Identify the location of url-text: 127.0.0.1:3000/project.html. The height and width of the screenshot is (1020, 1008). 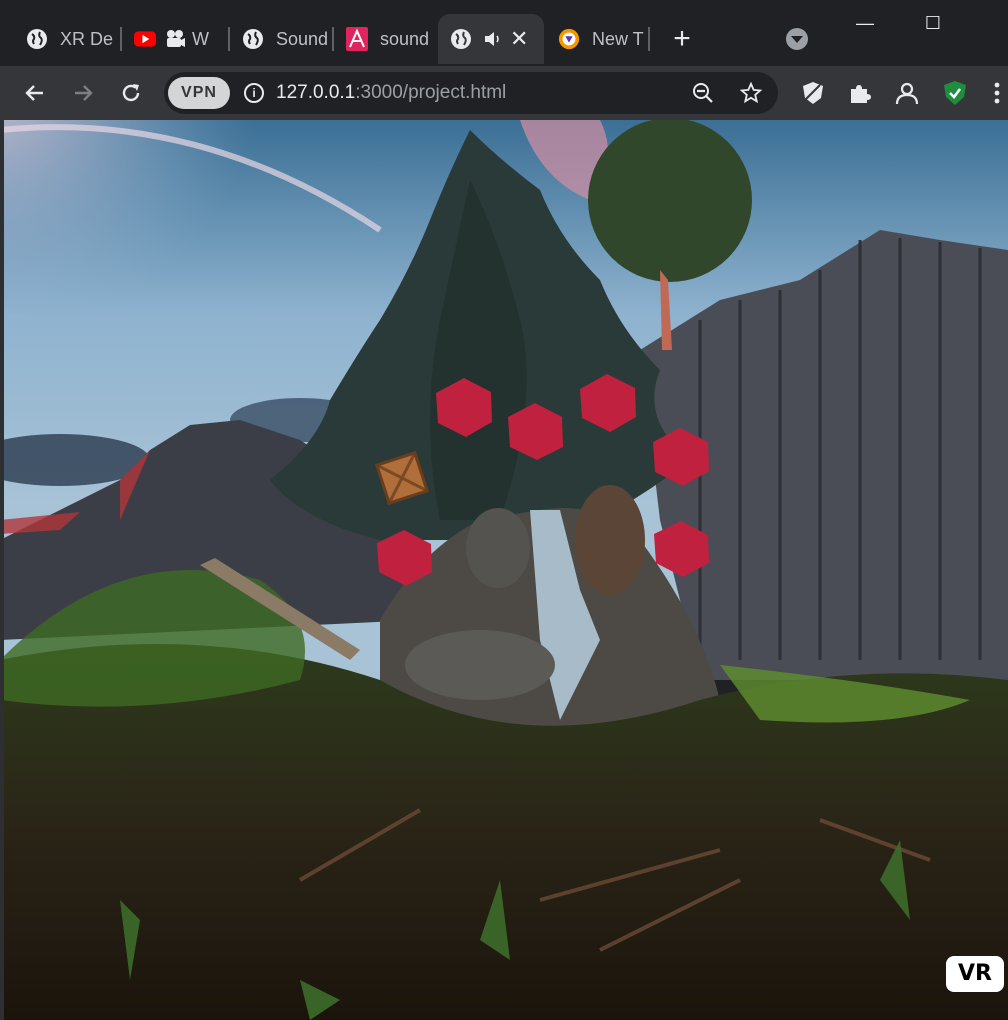
(391, 93).